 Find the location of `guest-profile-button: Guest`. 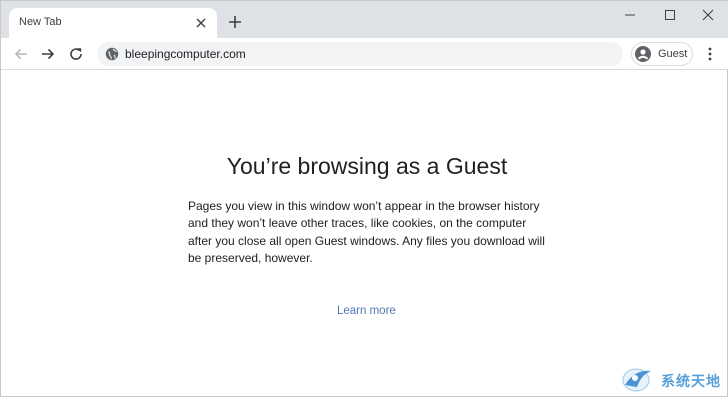

guest-profile-button: Guest is located at coordinates (662, 54).